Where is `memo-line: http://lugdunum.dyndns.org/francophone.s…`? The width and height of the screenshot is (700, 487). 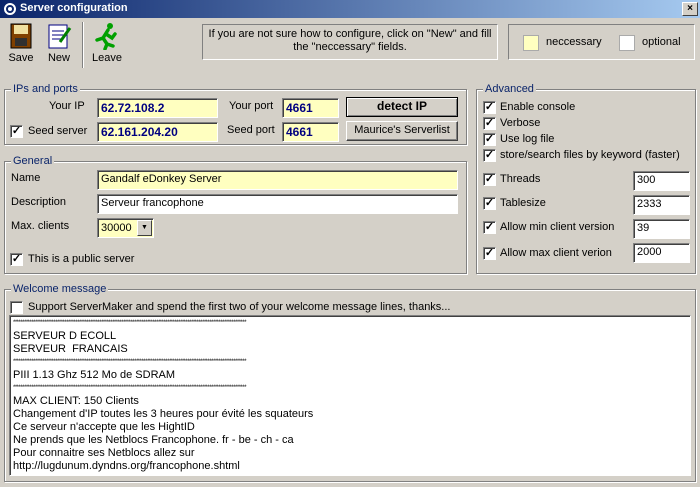
memo-line: http://lugdunum.dyndns.org/francophone.s… is located at coordinates (126, 466).